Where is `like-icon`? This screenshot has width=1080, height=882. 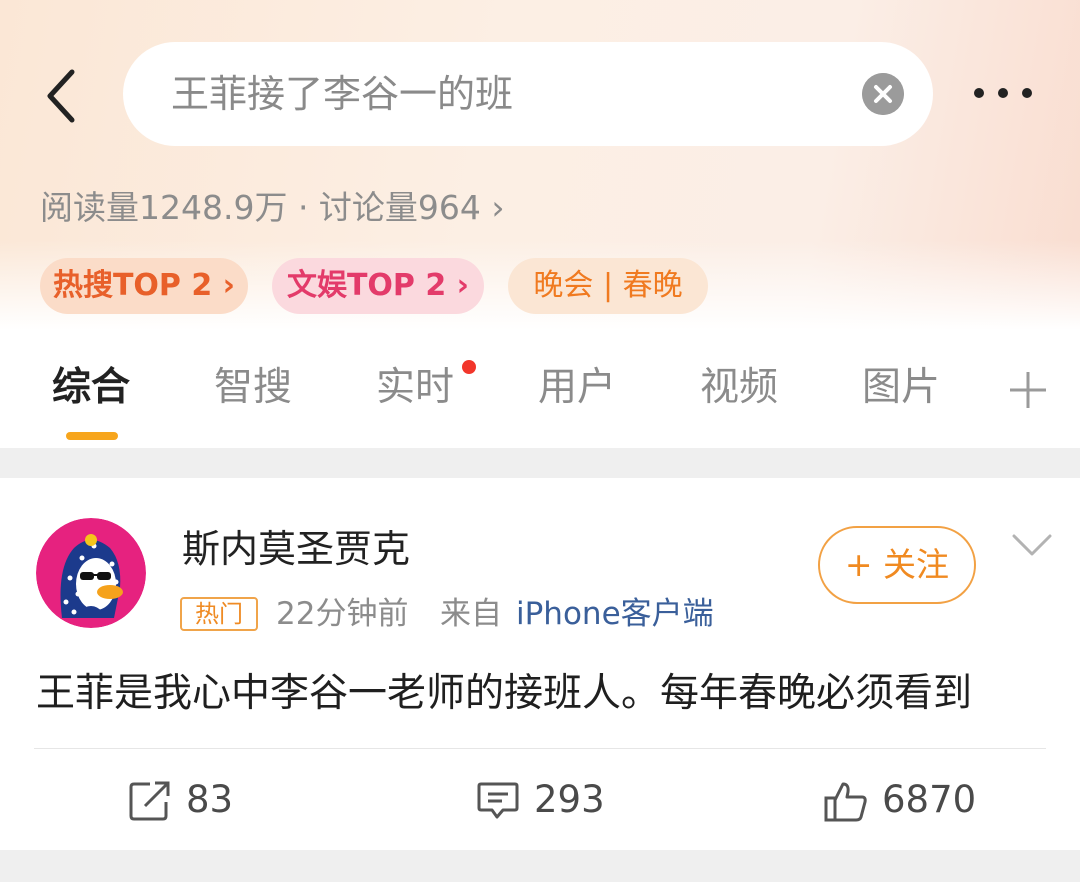 like-icon is located at coordinates (845, 802).